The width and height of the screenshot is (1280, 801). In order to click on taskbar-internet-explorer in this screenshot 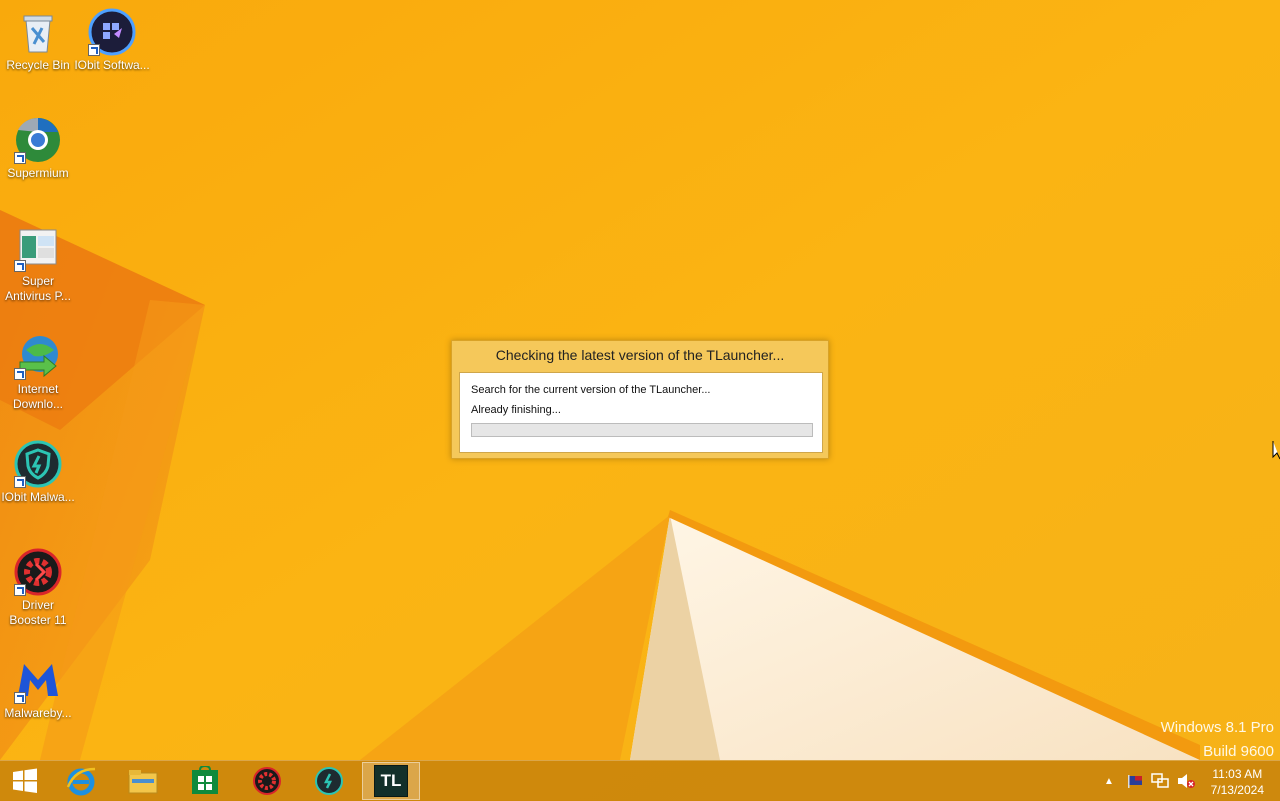, I will do `click(81, 781)`.